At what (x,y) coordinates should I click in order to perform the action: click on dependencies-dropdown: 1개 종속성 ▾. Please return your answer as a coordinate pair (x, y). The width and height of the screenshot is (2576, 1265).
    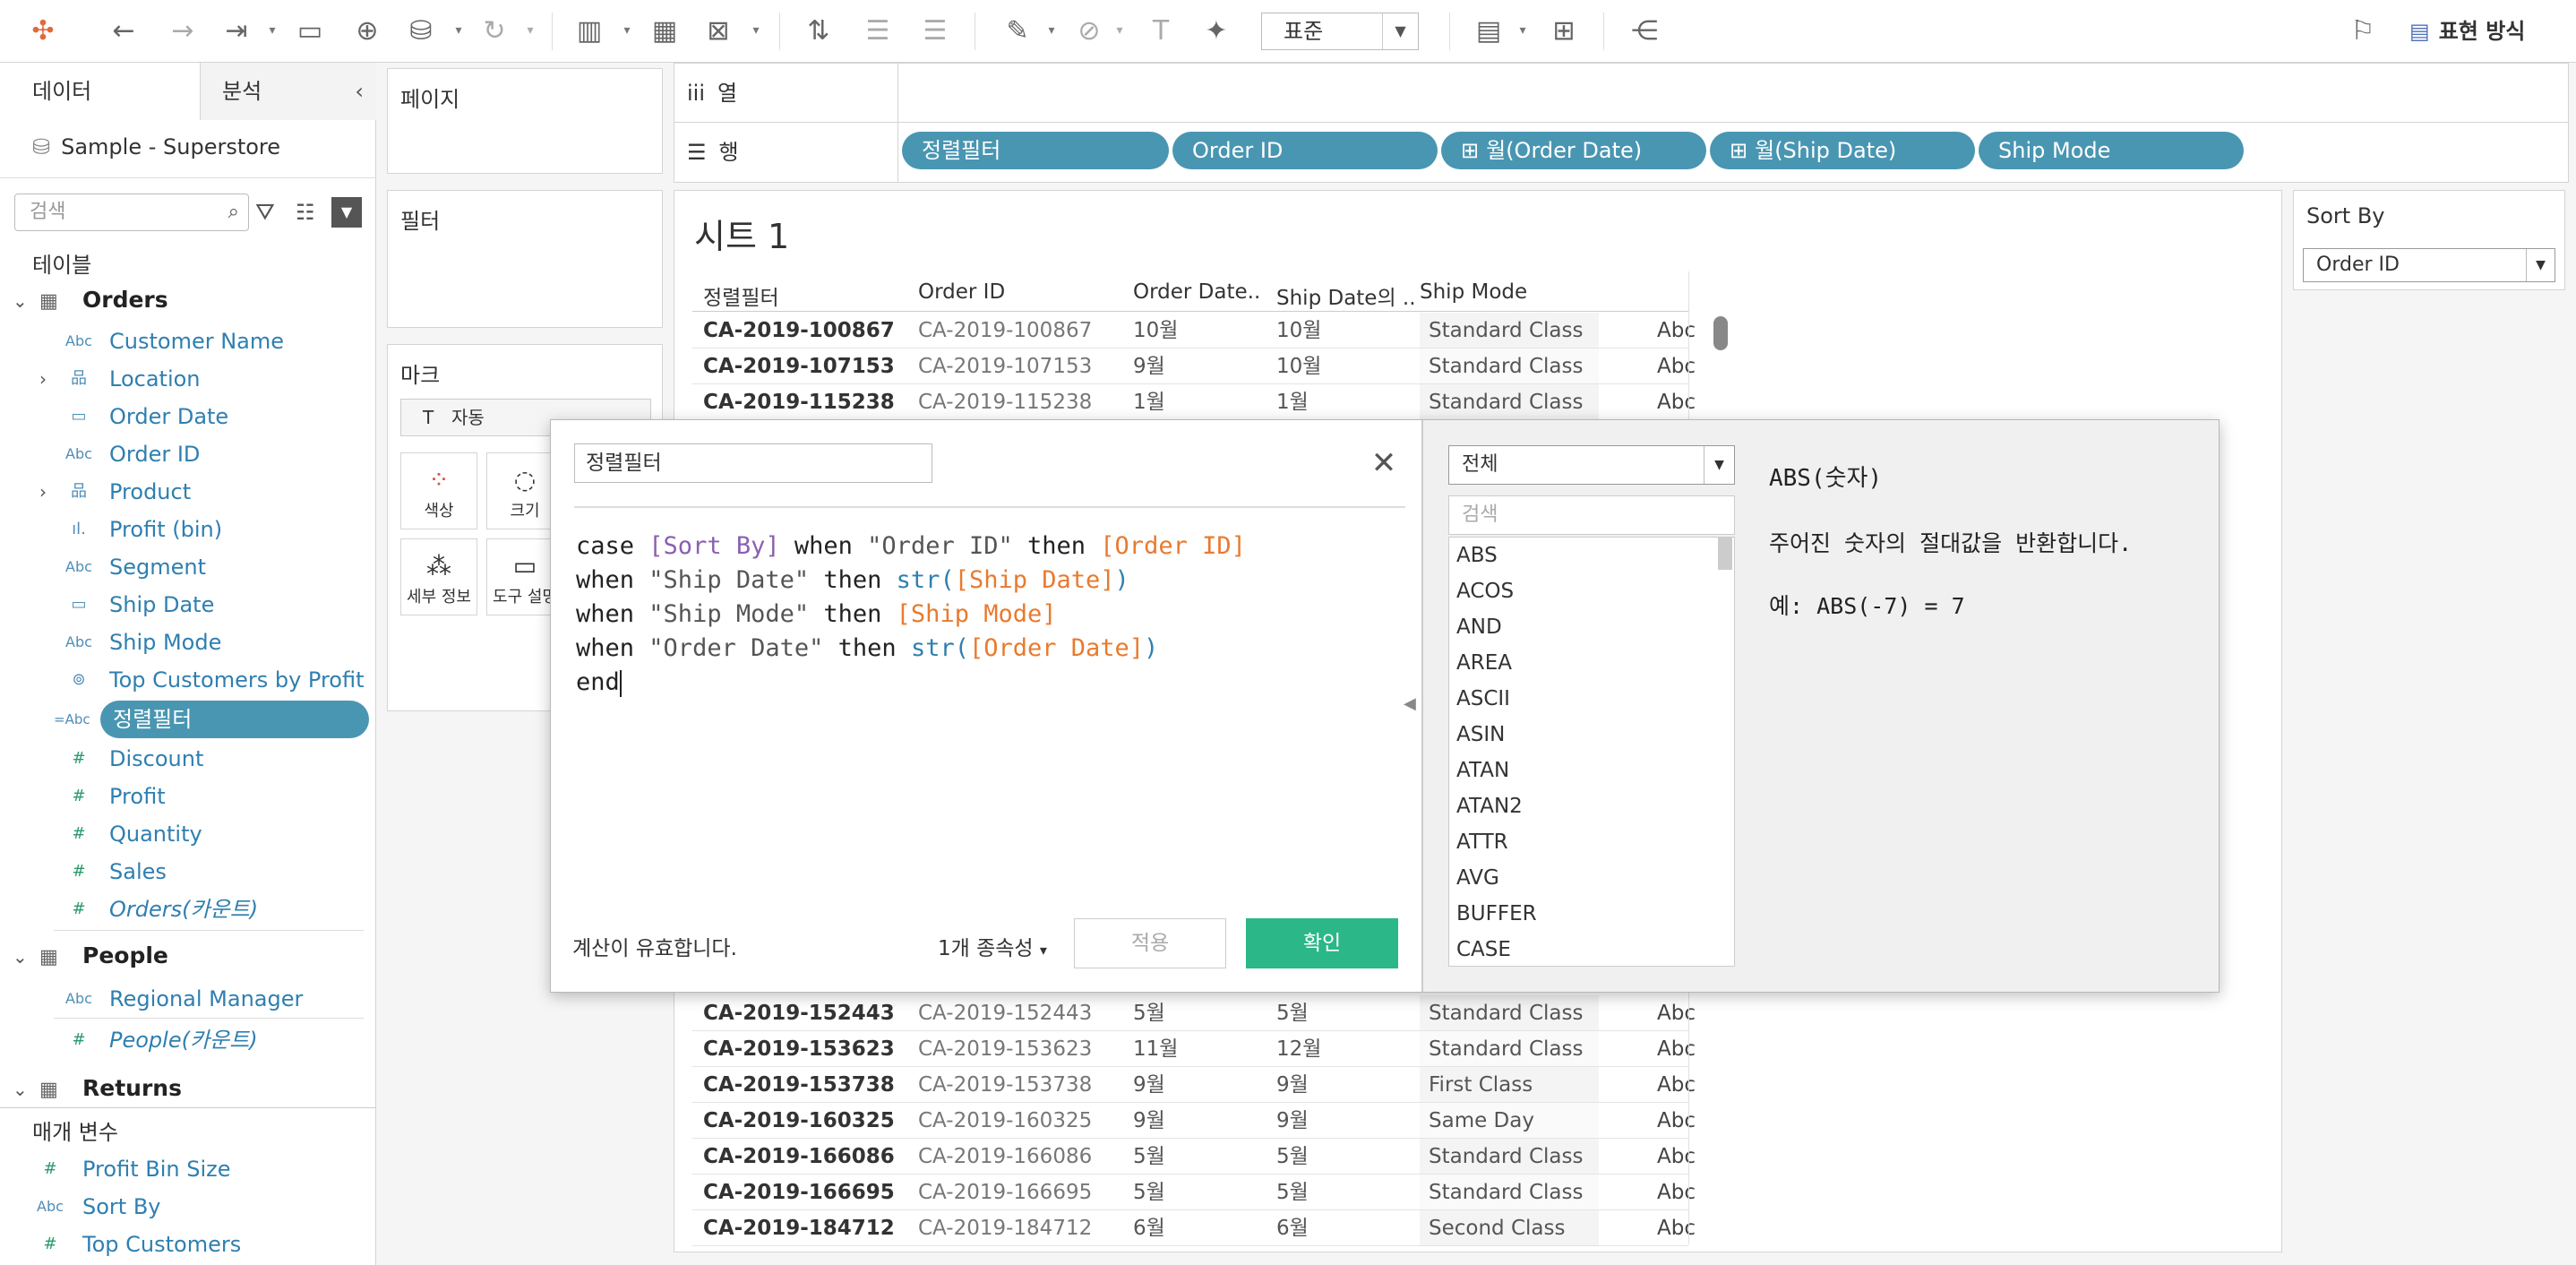
    Looking at the image, I should click on (992, 946).